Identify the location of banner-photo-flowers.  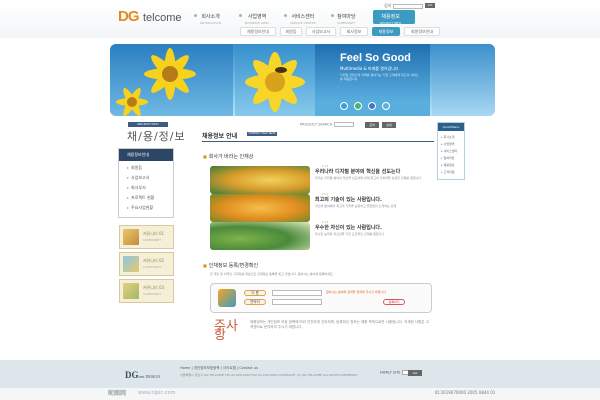
(171, 80).